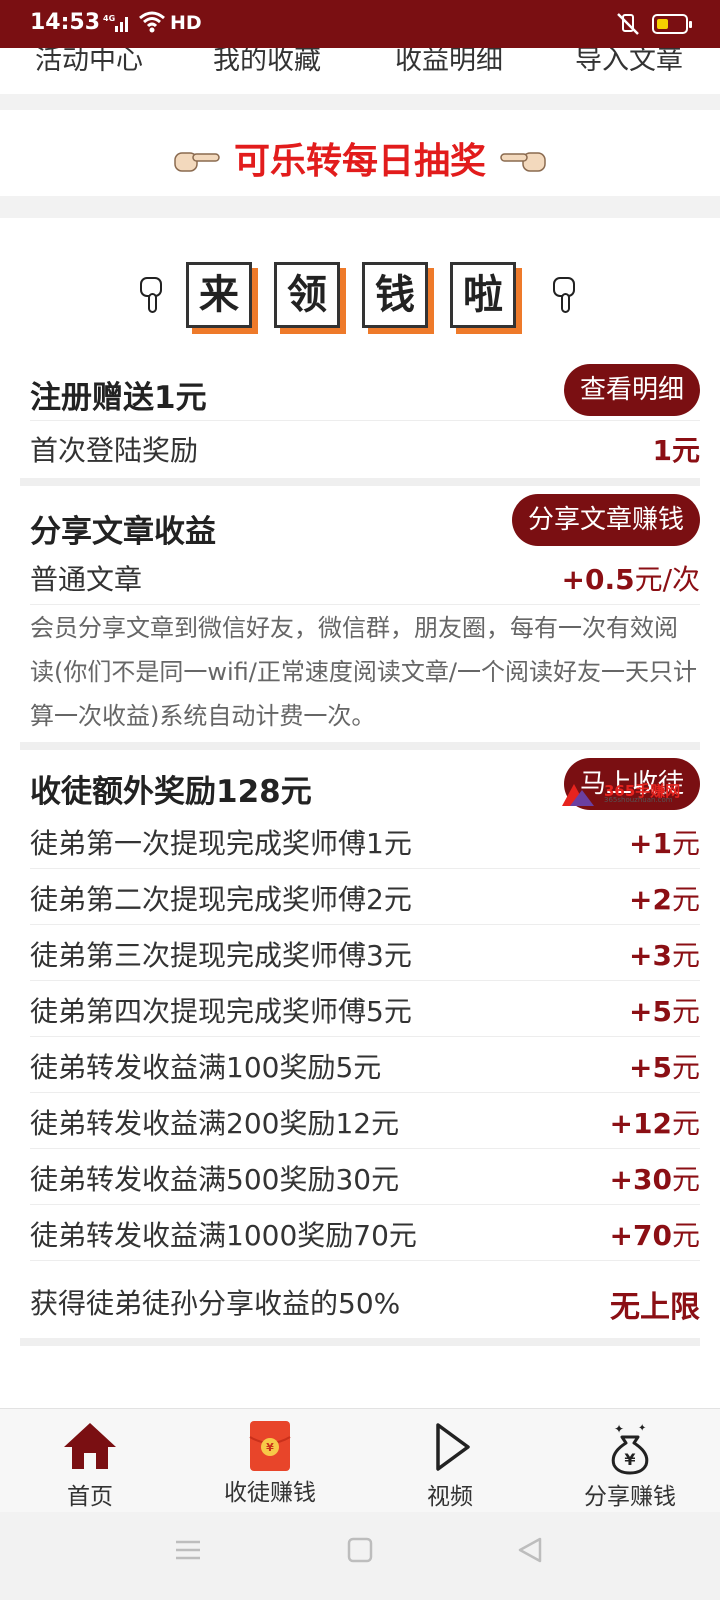 Image resolution: width=720 pixels, height=1600 pixels. Describe the element at coordinates (629, 62) in the screenshot. I see `top-nav-import-article: 导入文章` at that location.